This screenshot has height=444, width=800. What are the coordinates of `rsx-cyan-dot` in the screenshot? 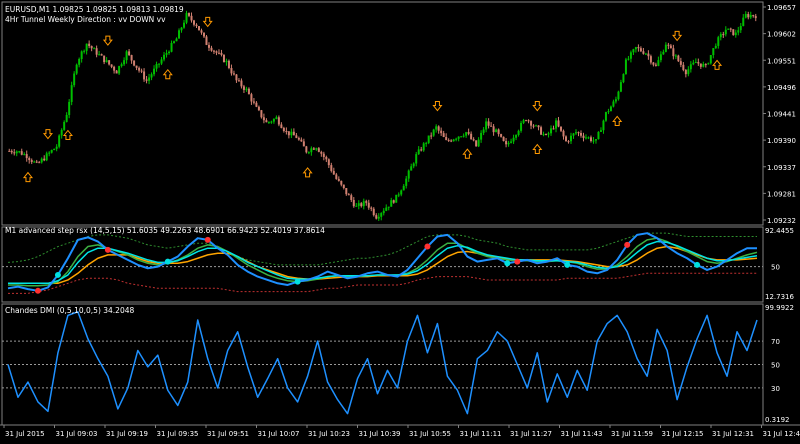 It's located at (697, 265).